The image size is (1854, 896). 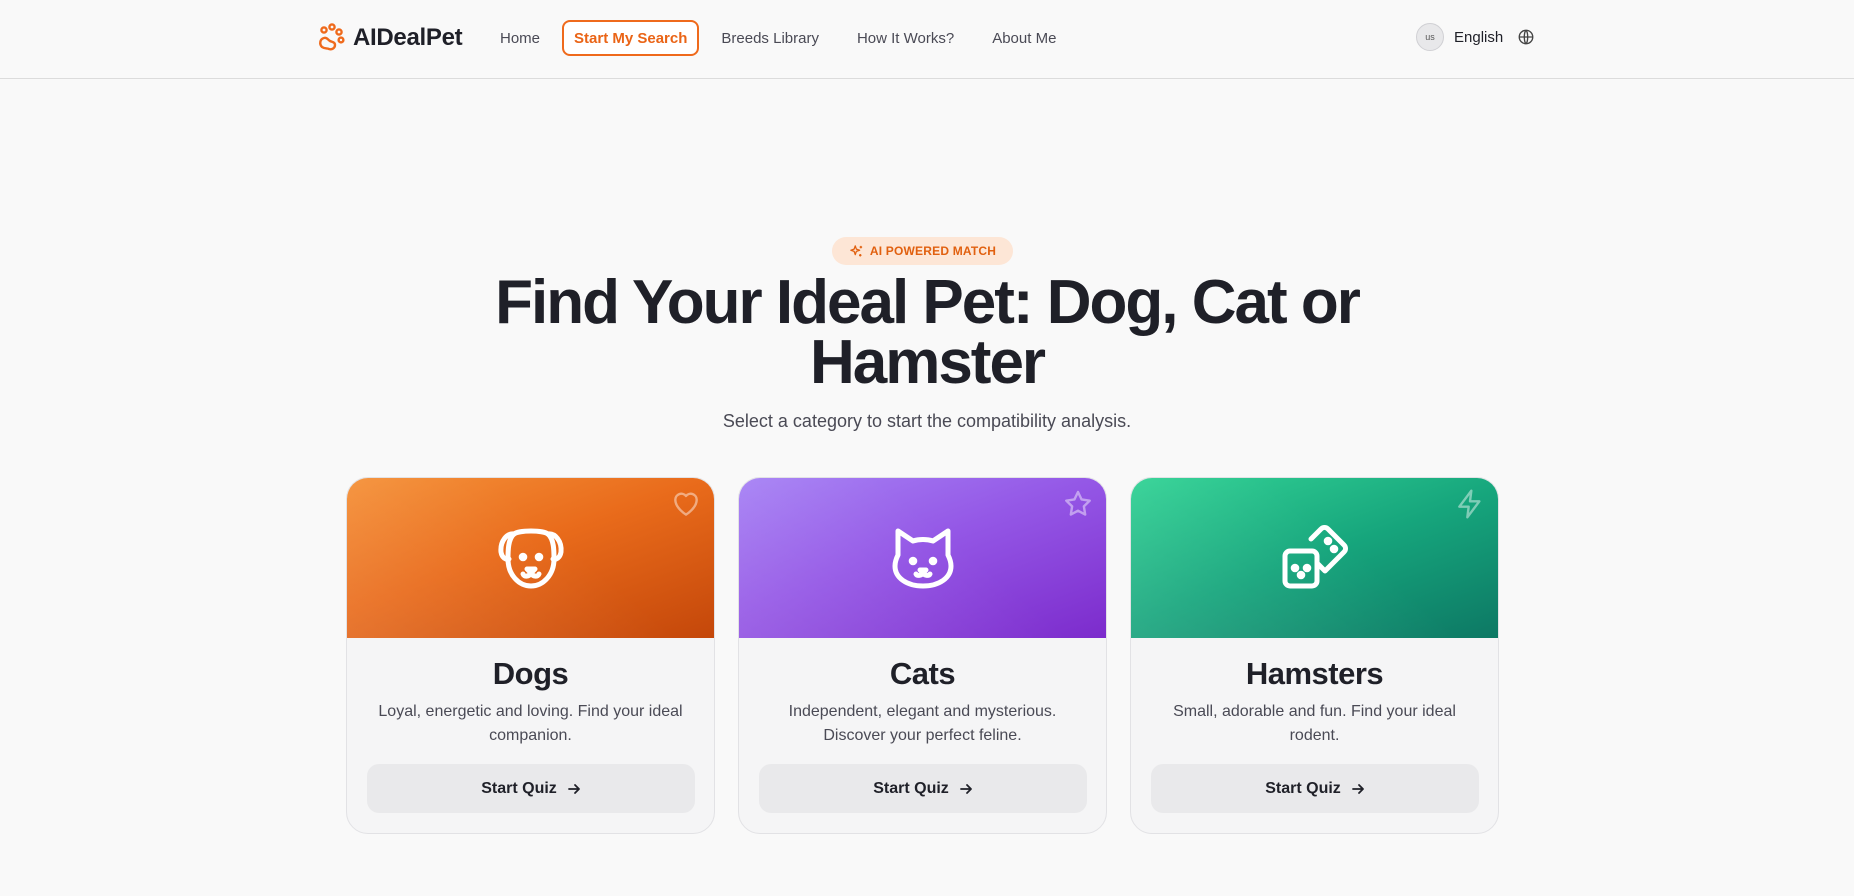 What do you see at coordinates (1469, 504) in the screenshot?
I see `lightning-icon` at bounding box center [1469, 504].